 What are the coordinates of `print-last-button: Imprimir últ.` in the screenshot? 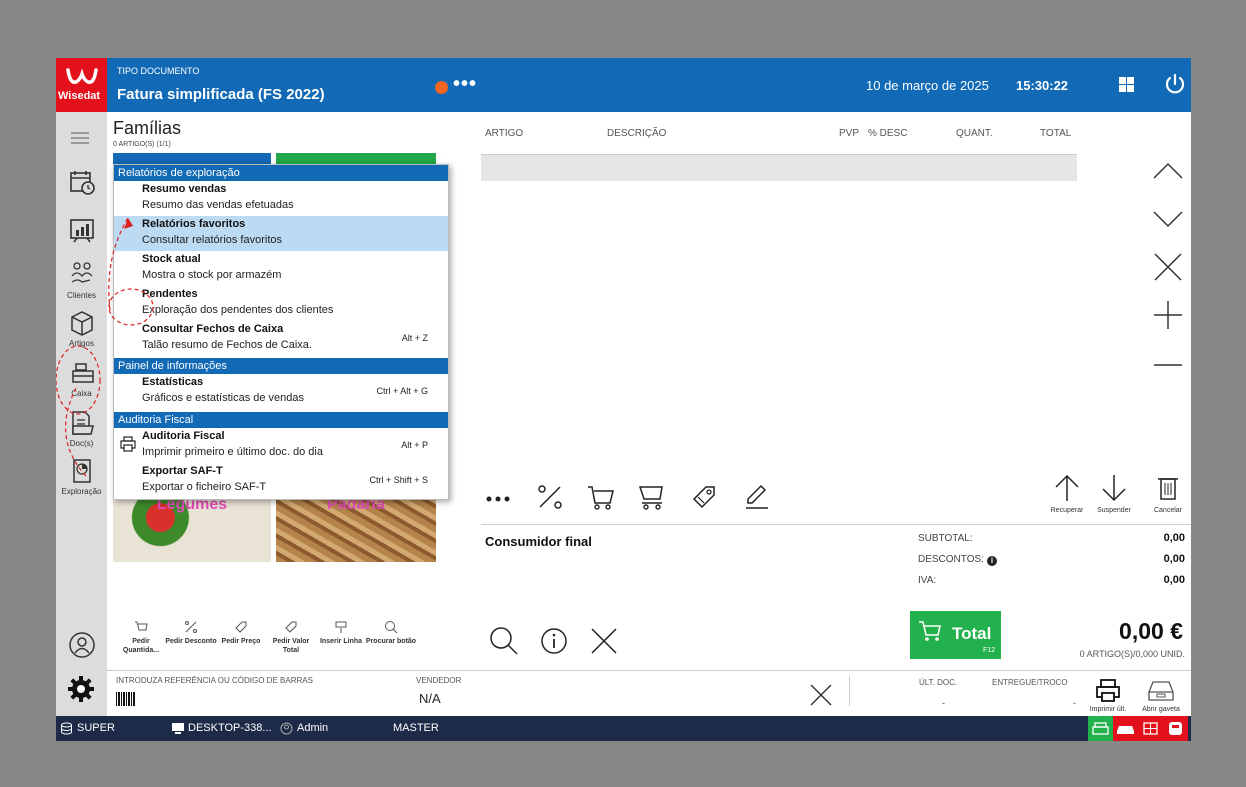 It's located at (1108, 695).